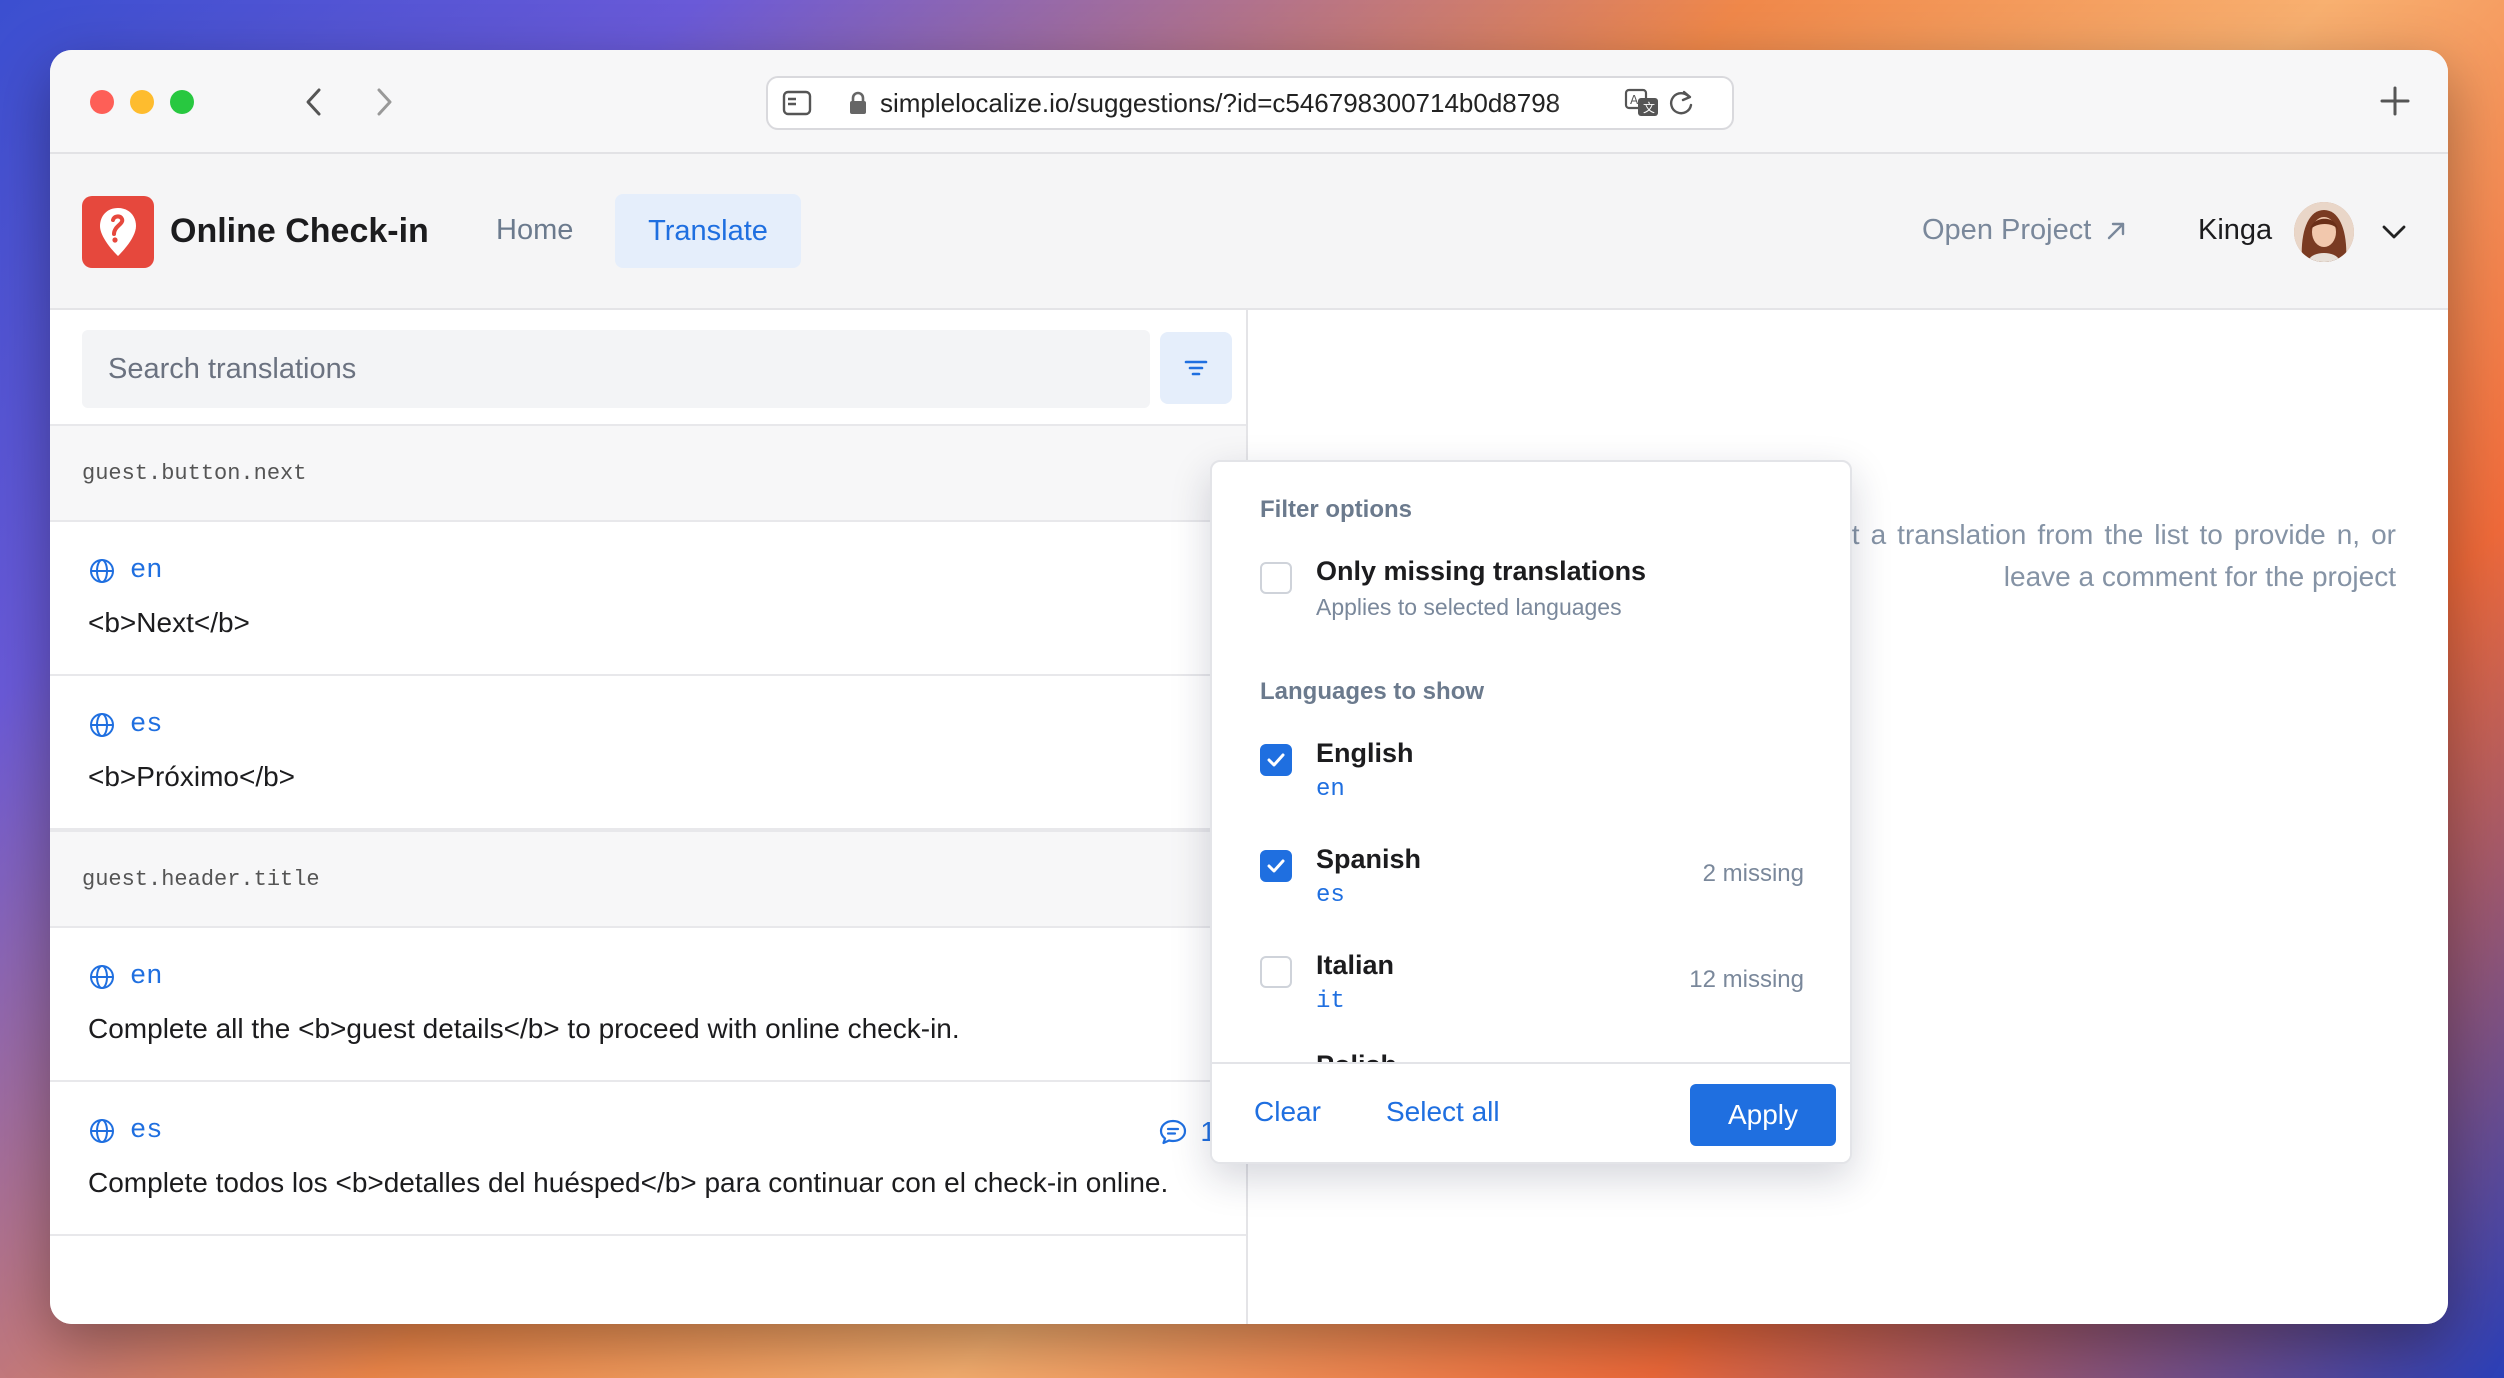 This screenshot has width=2504, height=1378. I want to click on chevron-right-icon, so click(384, 102).